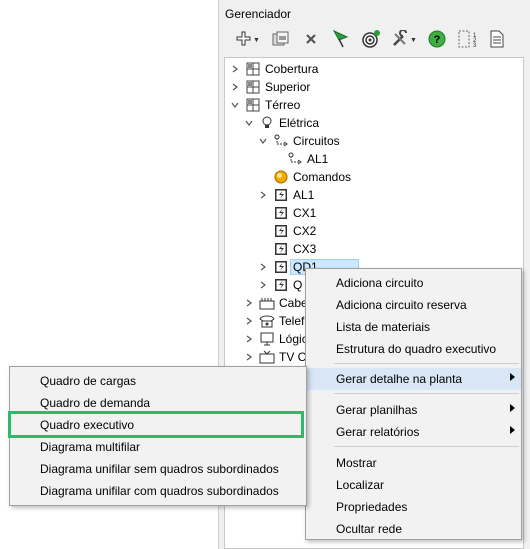  I want to click on menu-item-label: Quadro de cargas, so click(88, 381).